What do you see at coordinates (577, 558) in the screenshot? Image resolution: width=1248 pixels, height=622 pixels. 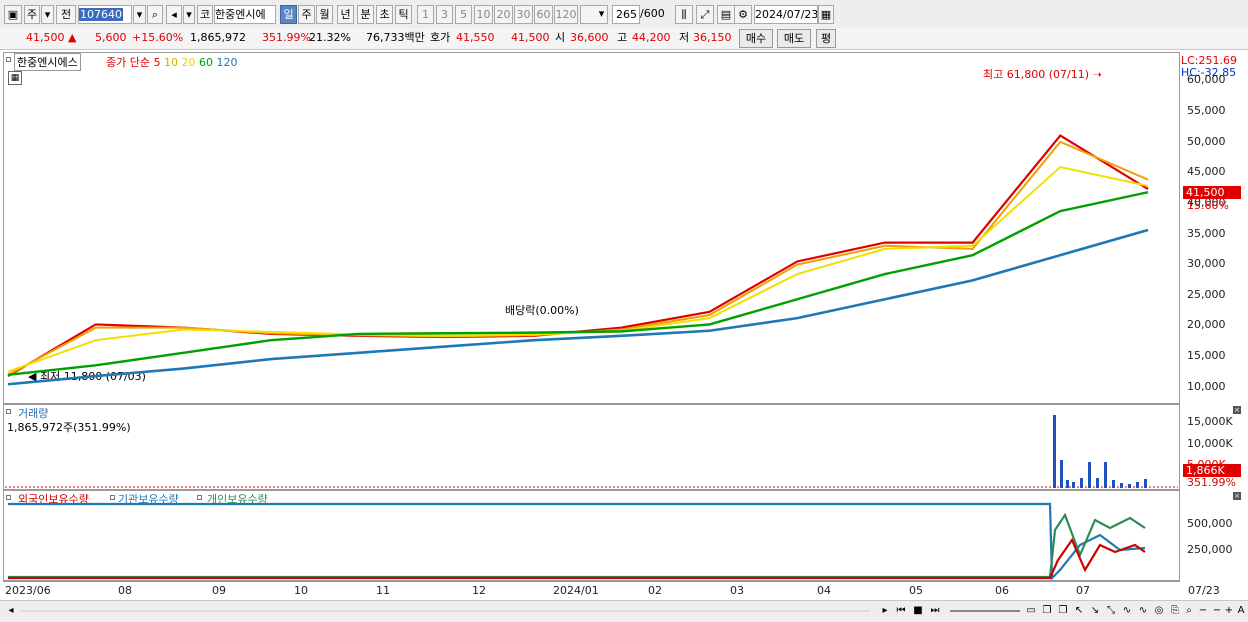 I see `holding-foreign-line` at bounding box center [577, 558].